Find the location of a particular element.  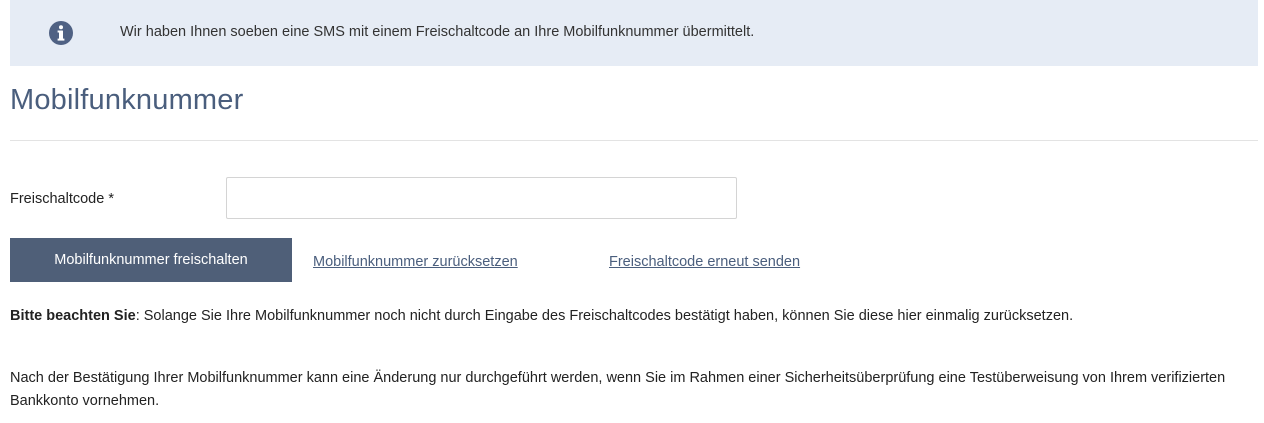

page-title: Mobilfunknummer is located at coordinates (127, 100).